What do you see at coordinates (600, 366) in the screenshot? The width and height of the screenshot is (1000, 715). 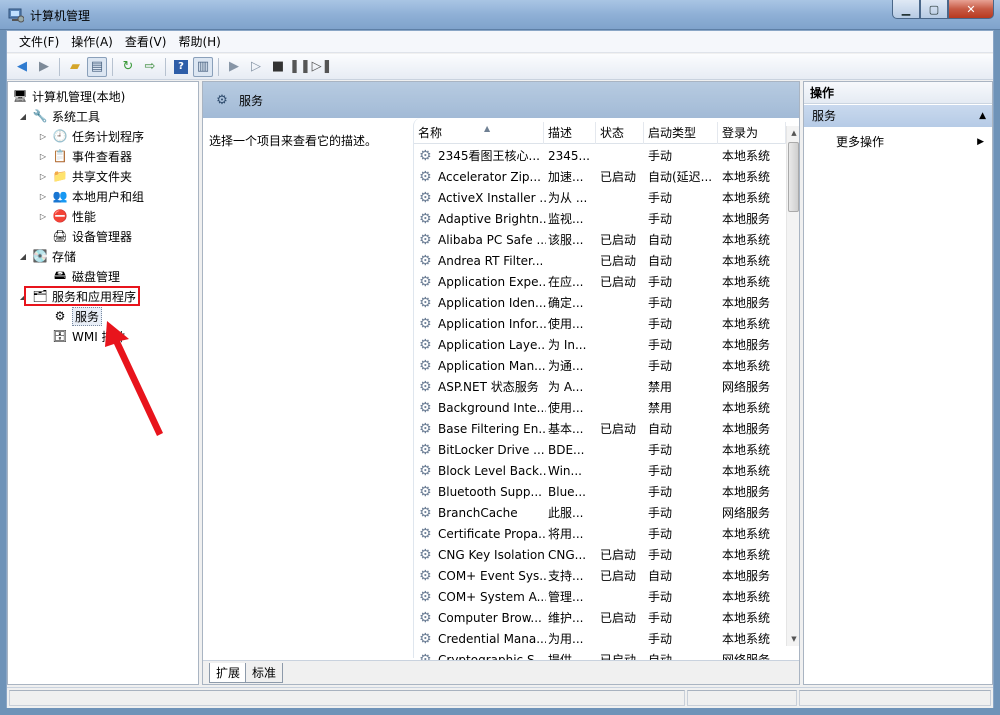 I see `table-row: ⚙ Application Man... 为通... 手动 本地系统` at bounding box center [600, 366].